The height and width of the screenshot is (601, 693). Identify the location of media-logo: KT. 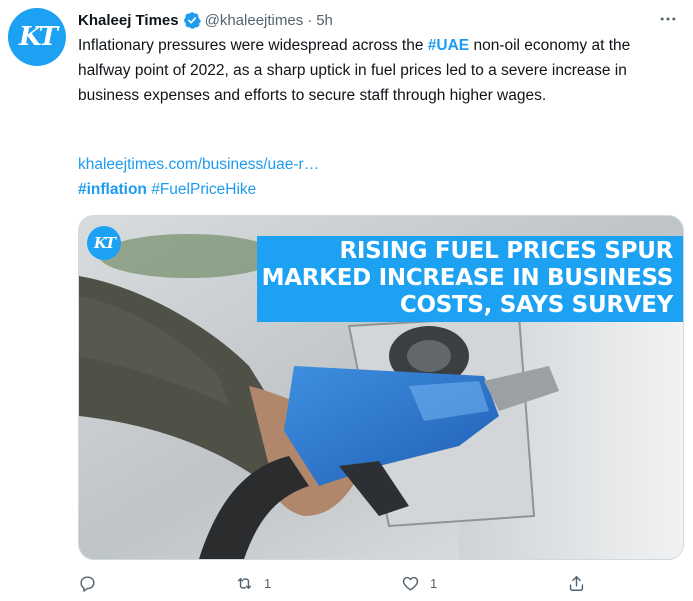
(104, 243).